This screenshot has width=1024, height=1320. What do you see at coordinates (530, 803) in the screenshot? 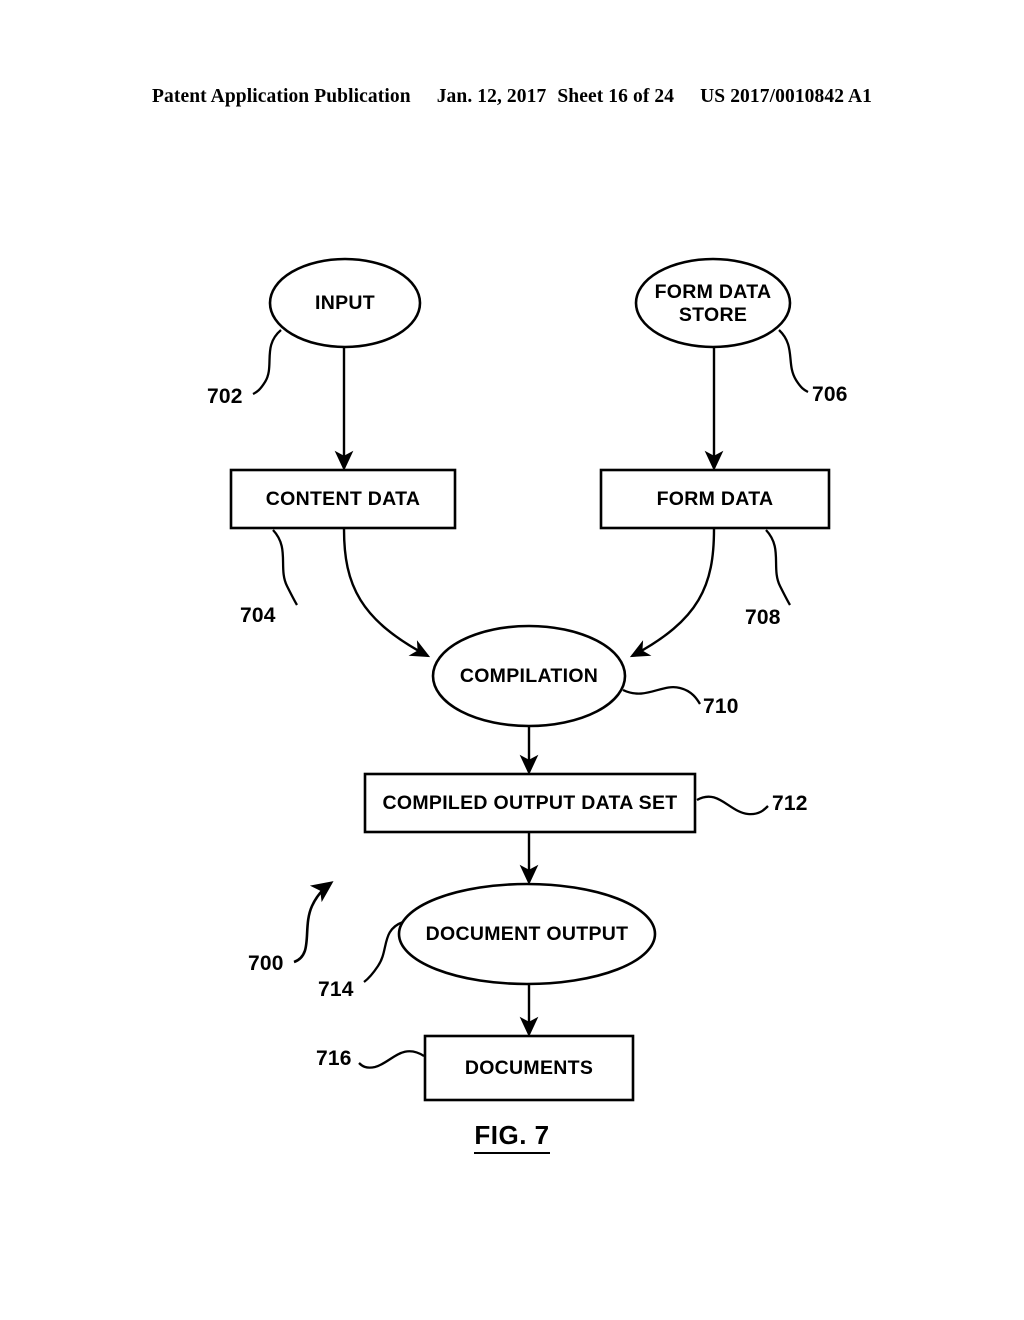
I see `node-label-compiled-output-data-set: COMPILED OUTPUT DATA SET` at bounding box center [530, 803].